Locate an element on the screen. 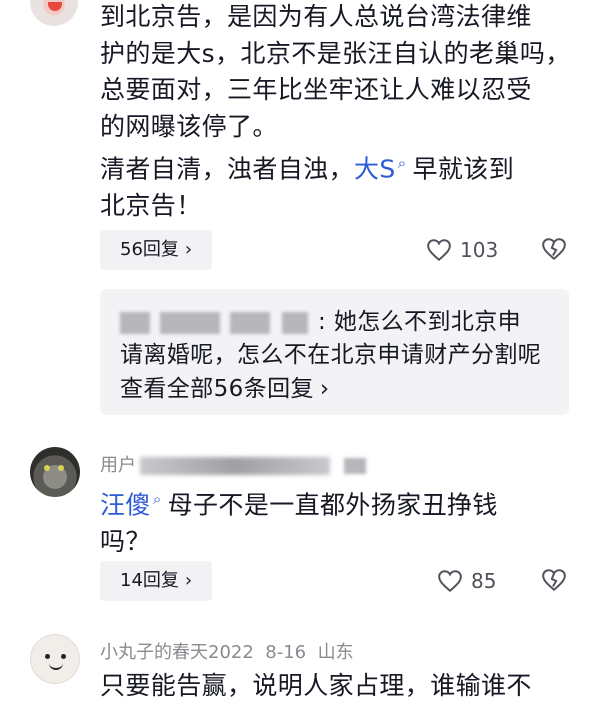 Image resolution: width=600 pixels, height=711 pixels. mention-link: 大S is located at coordinates (375, 168).